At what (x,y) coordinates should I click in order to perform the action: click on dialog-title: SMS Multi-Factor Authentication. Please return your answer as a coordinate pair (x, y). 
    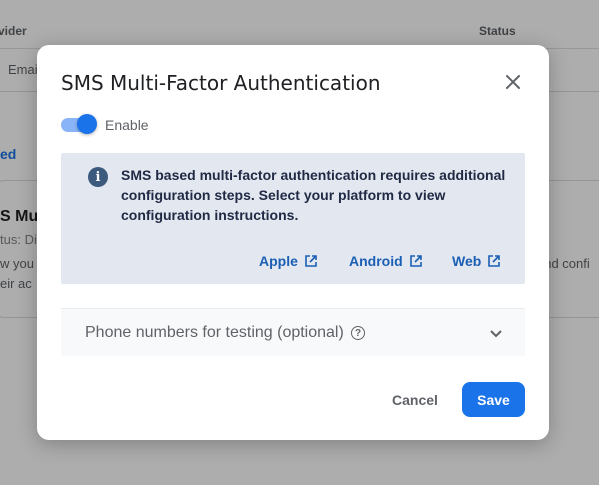
    Looking at the image, I should click on (221, 83).